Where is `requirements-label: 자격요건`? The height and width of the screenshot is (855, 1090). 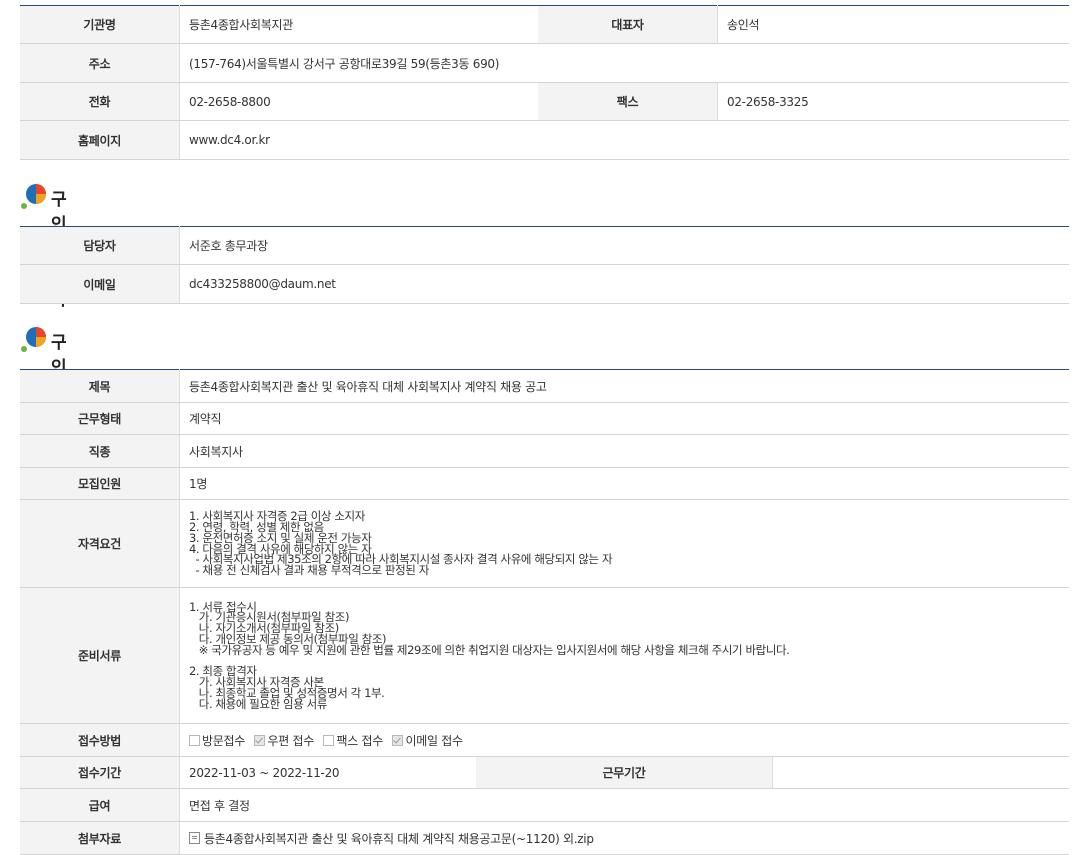 requirements-label: 자격요건 is located at coordinates (100, 543).